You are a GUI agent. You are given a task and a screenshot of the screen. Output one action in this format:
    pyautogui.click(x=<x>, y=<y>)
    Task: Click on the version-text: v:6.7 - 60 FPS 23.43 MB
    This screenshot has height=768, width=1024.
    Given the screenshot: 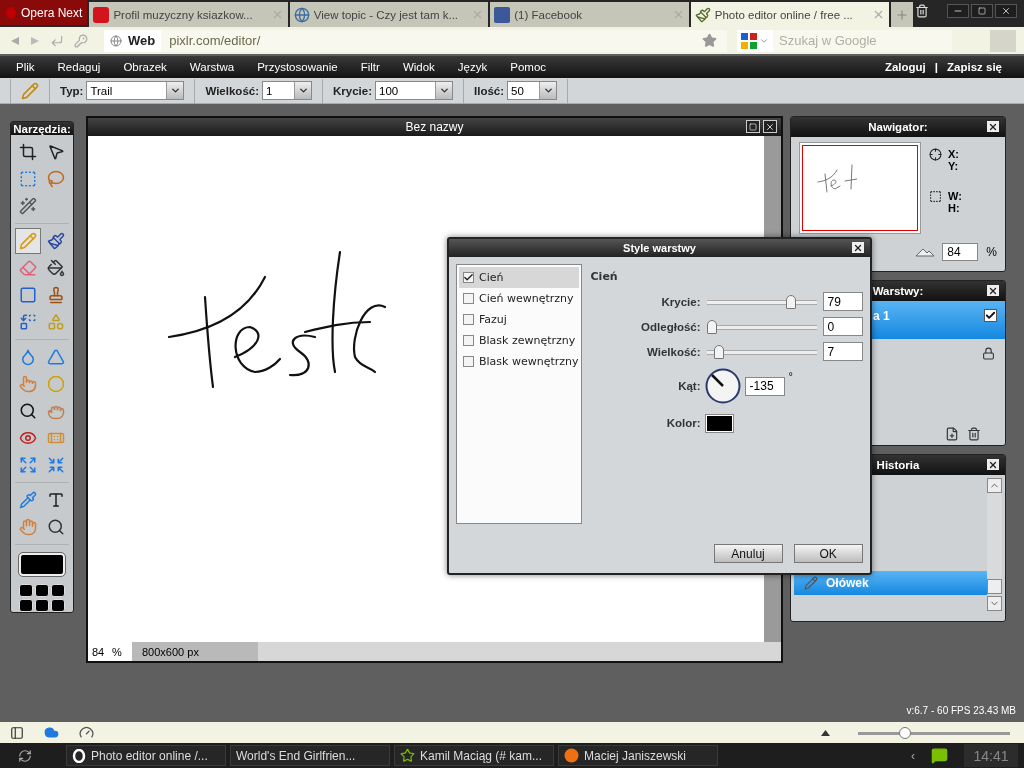 What is the action you would take?
    pyautogui.click(x=961, y=711)
    